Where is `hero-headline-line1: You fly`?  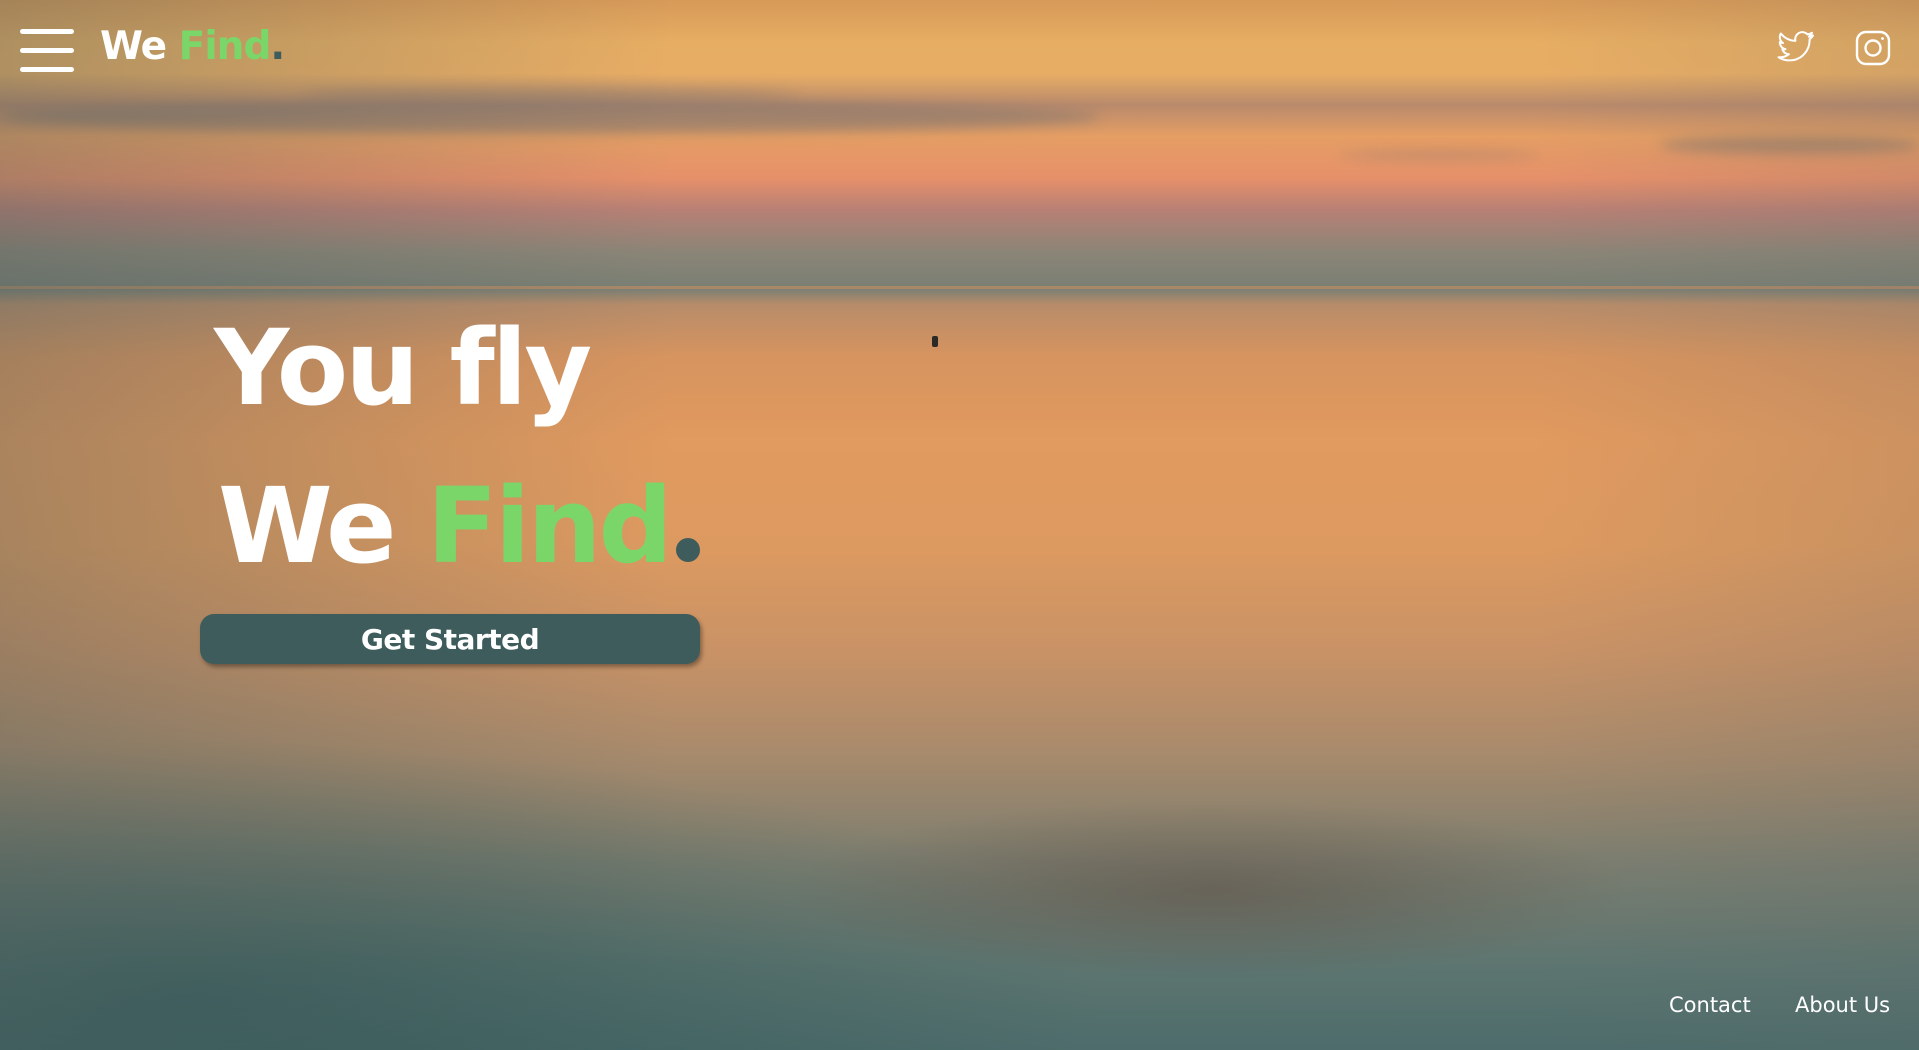 hero-headline-line1: You fly is located at coordinates (403, 368).